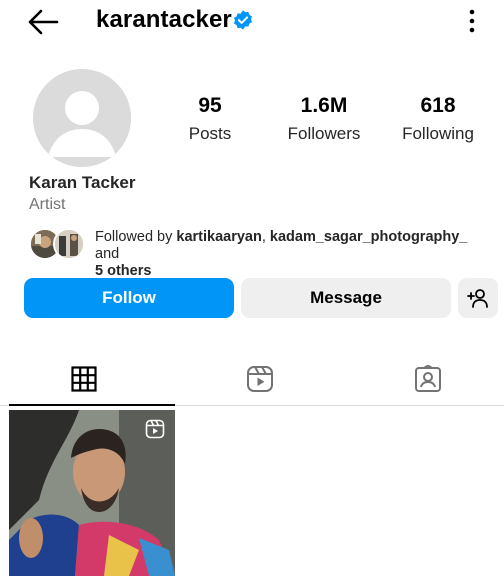 The image size is (504, 583). Describe the element at coordinates (164, 19) in the screenshot. I see `profile-username: karantacker` at that location.